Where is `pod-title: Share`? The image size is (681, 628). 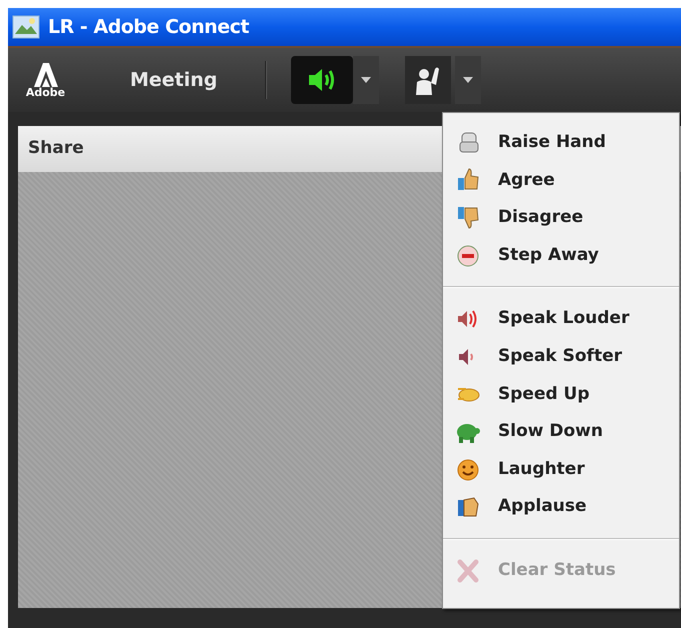 pod-title: Share is located at coordinates (56, 148).